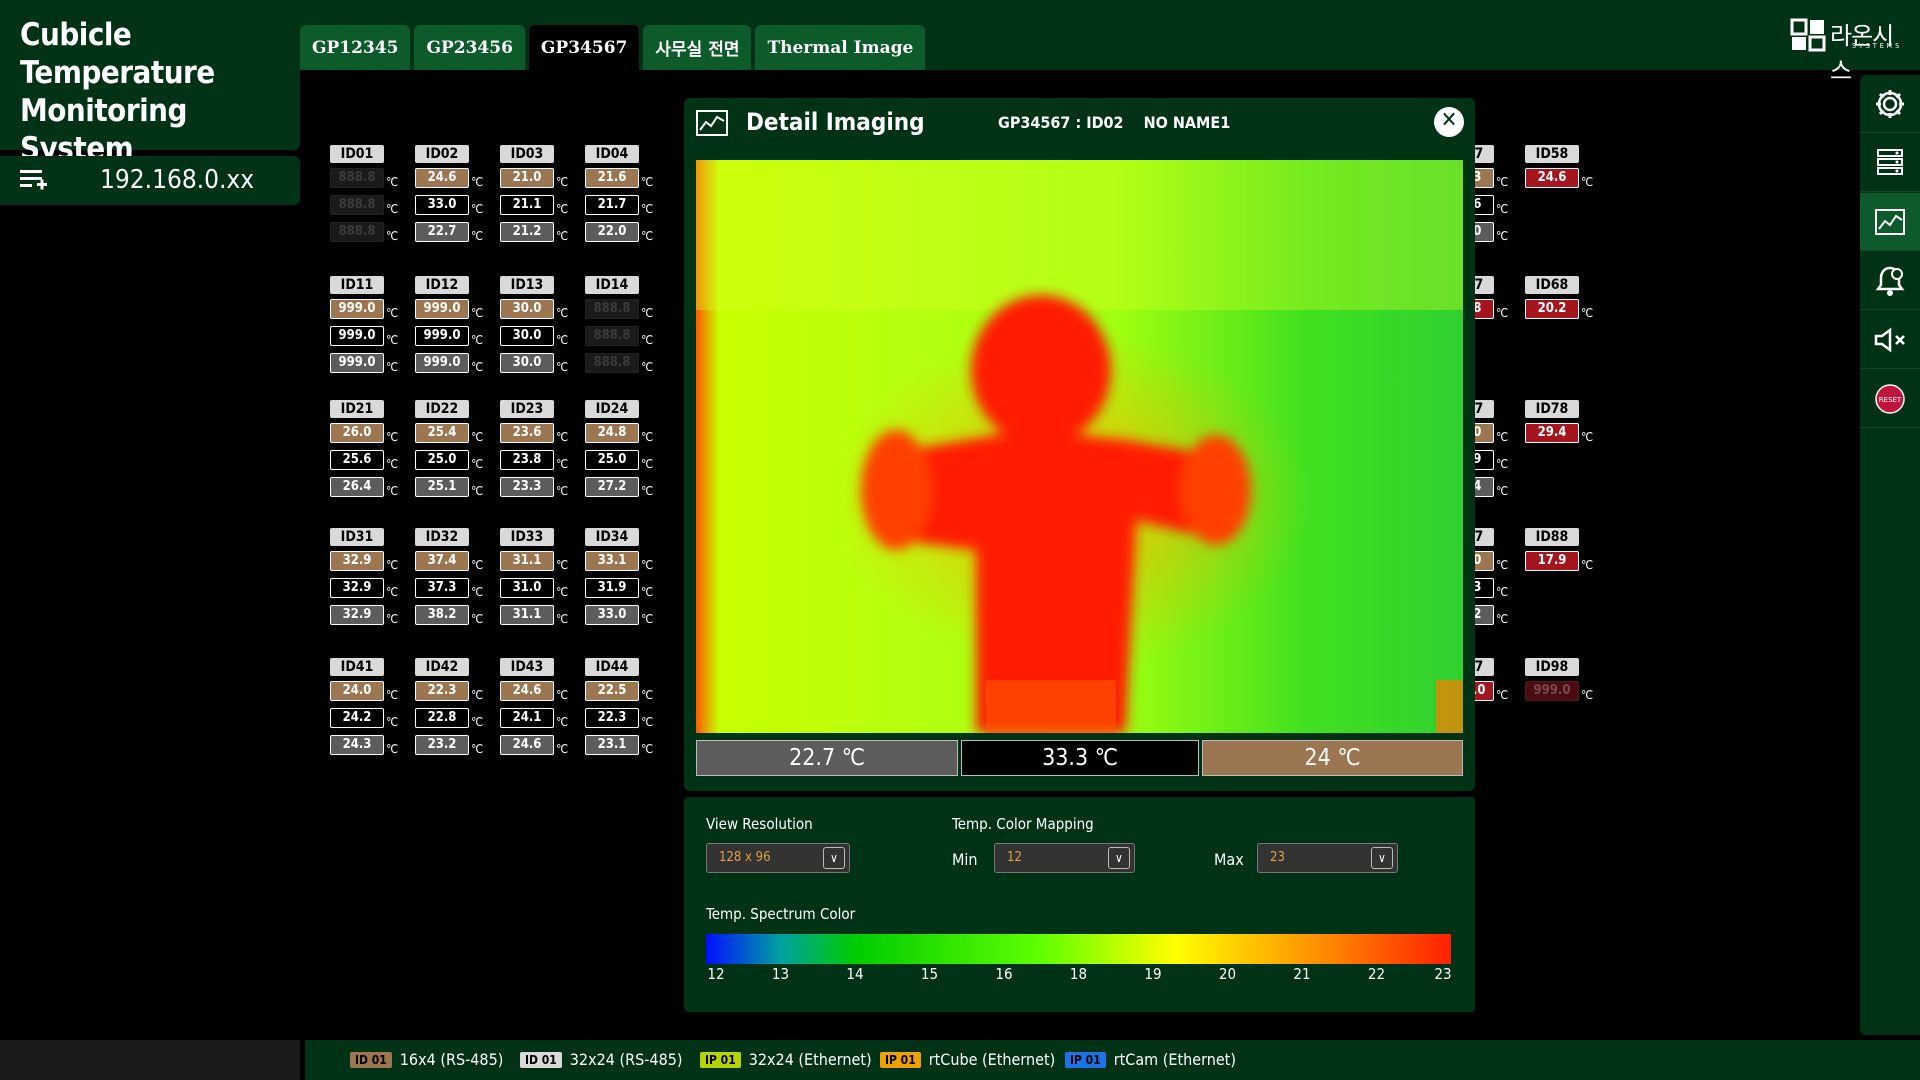 Image resolution: width=1920 pixels, height=1080 pixels. What do you see at coordinates (357, 285) in the screenshot?
I see `sensor-id-label: ID11` at bounding box center [357, 285].